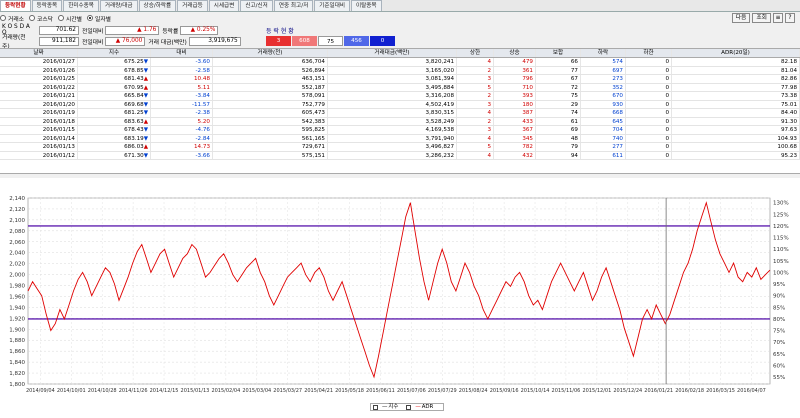 This screenshot has height=418, width=800. I want to click on table-cell: 542,383, so click(270, 121).